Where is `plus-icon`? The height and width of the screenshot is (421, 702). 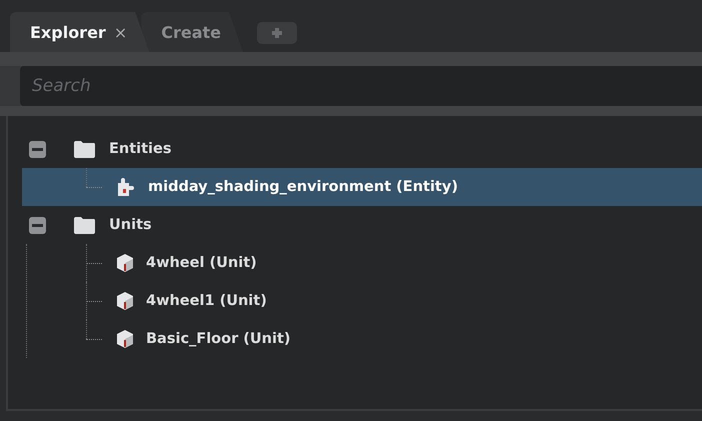 plus-icon is located at coordinates (277, 33).